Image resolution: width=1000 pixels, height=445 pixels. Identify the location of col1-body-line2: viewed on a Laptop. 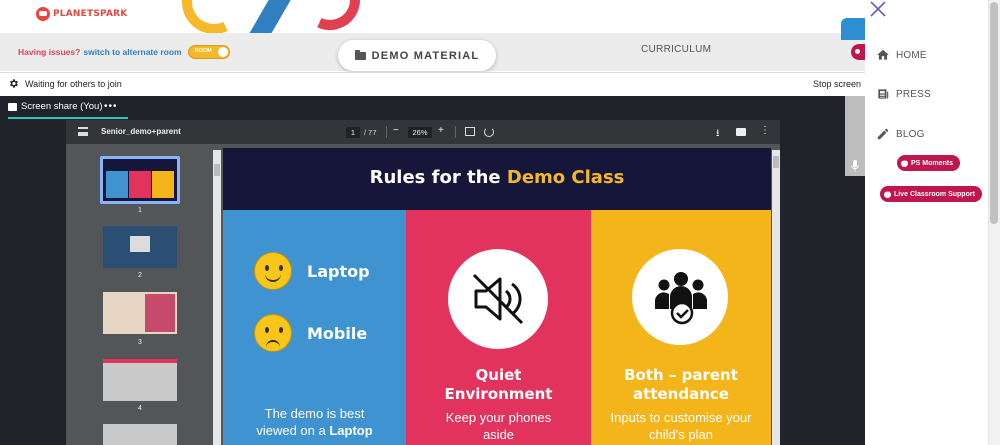
(314, 430).